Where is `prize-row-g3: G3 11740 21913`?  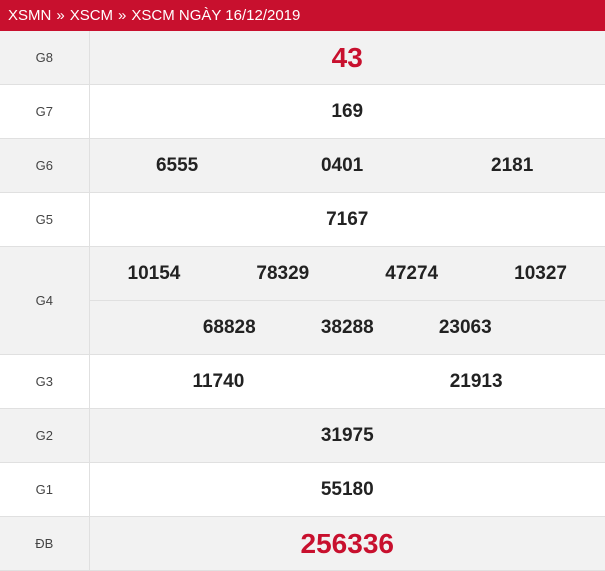
prize-row-g3: G3 11740 21913 is located at coordinates (302, 381).